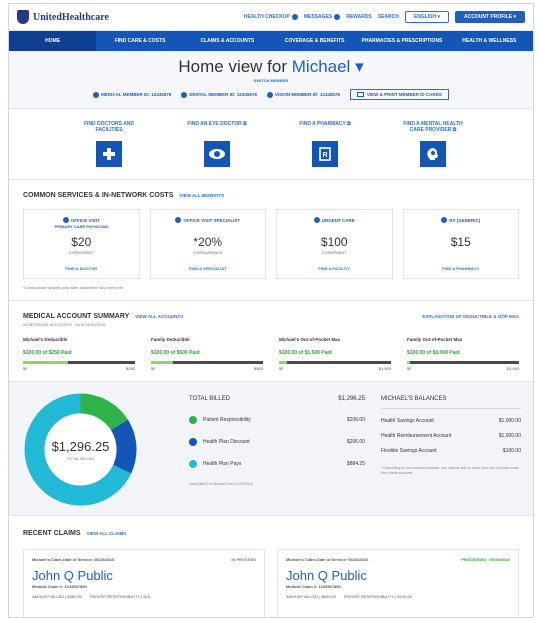 This screenshot has height=621, width=540. I want to click on donut-center: $1,296.25 TOTAL BILLED, so click(80, 449).